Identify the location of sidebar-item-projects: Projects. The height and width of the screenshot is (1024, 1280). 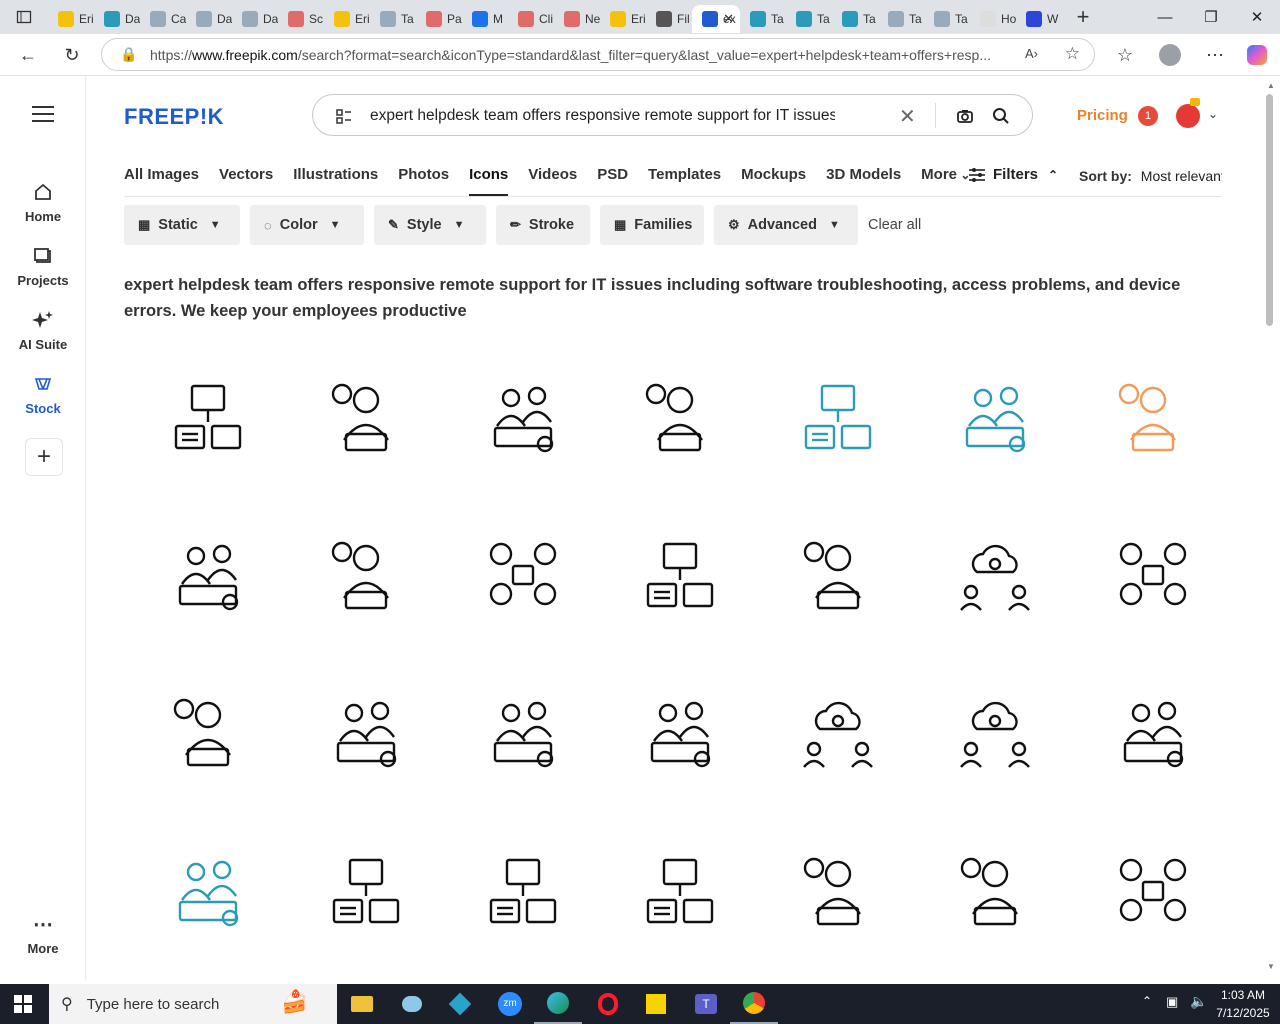
(43, 266).